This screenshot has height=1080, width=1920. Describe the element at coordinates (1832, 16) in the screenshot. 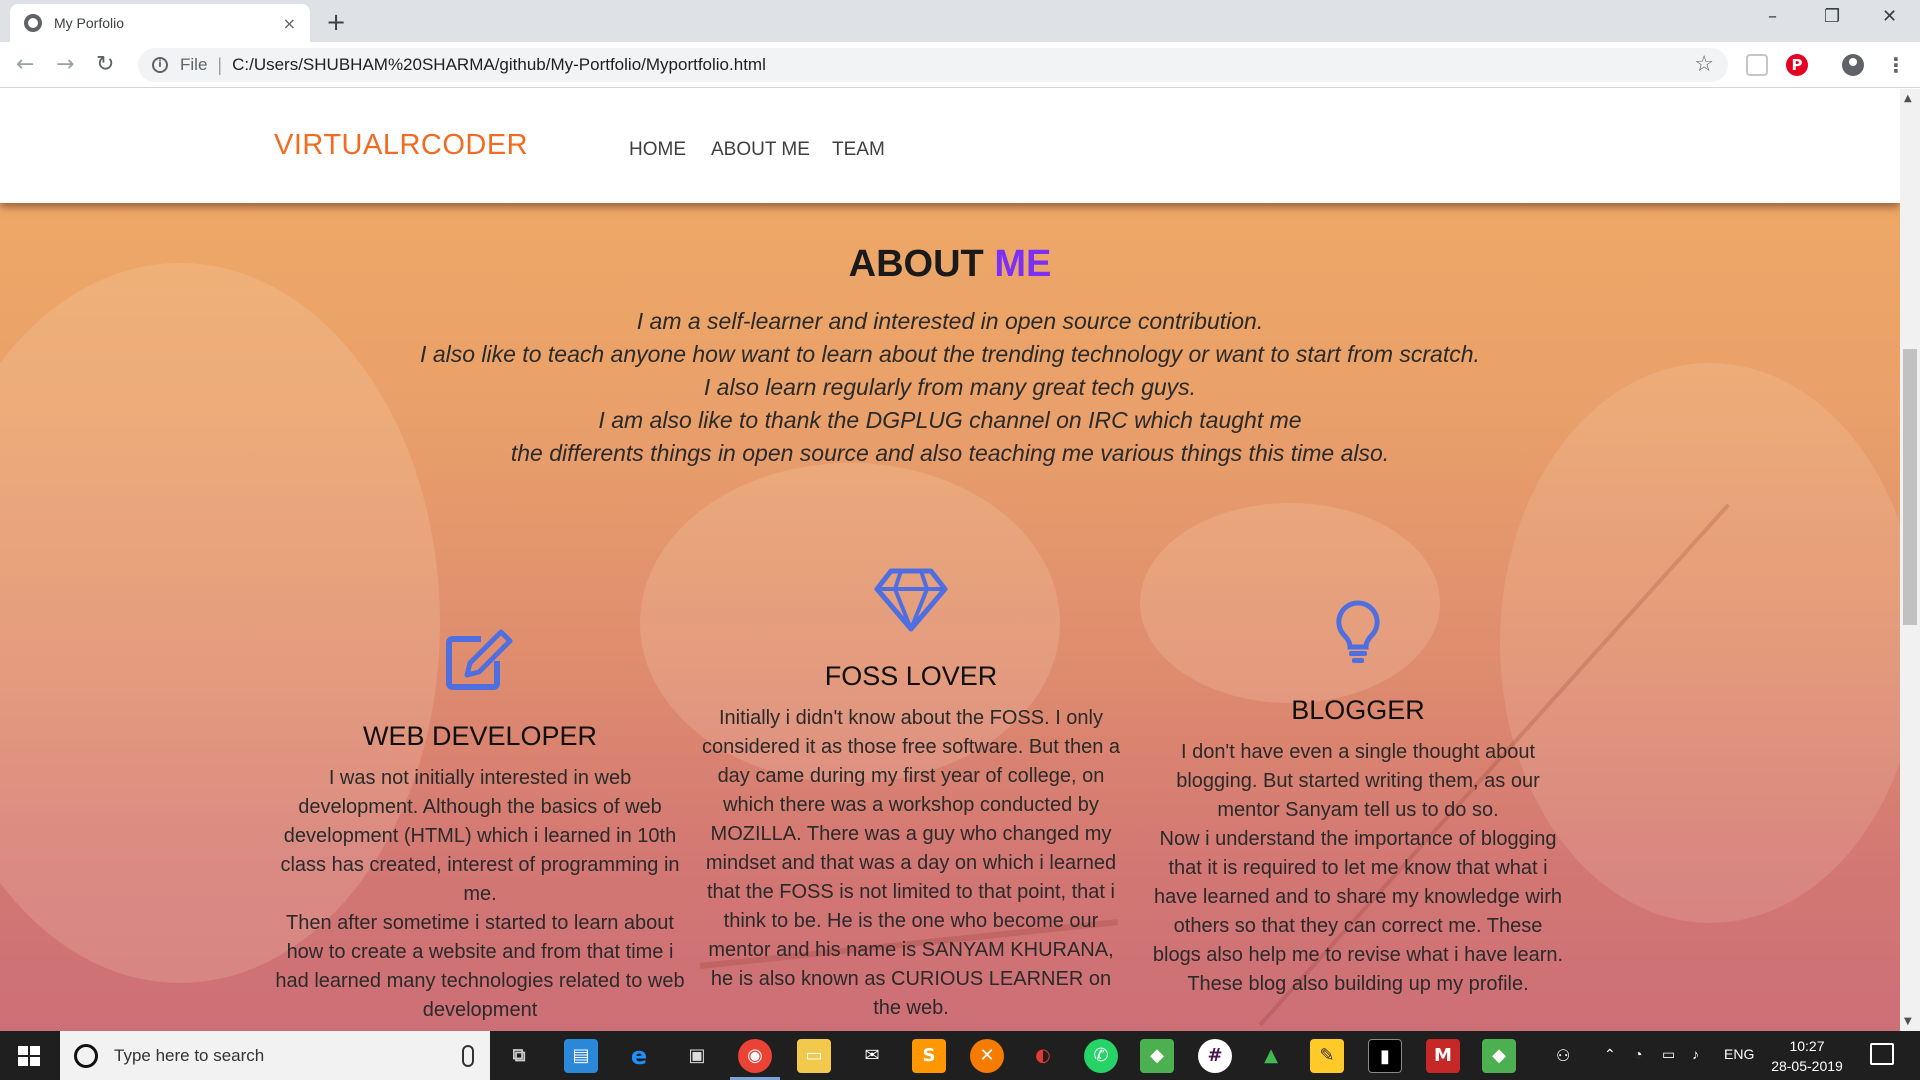

I see `restore-button: ❐` at that location.